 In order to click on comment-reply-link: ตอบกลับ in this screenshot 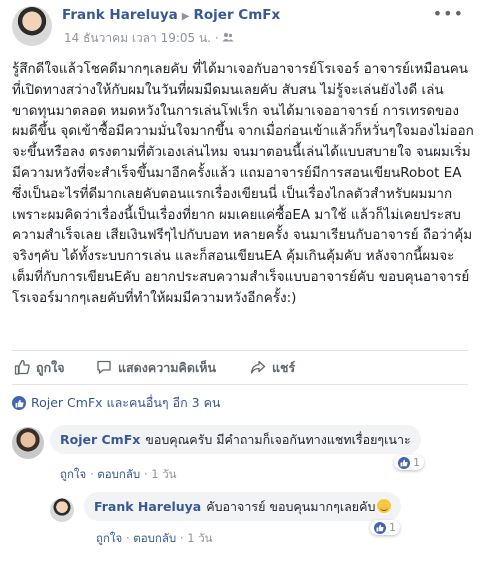, I will do `click(118, 474)`.